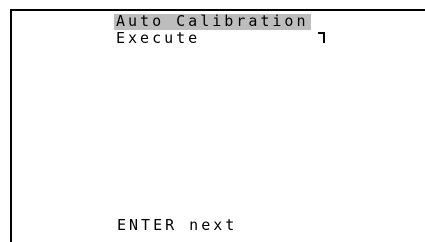 The height and width of the screenshot is (242, 425). I want to click on footer-hint: ENTER next, so click(177, 225).